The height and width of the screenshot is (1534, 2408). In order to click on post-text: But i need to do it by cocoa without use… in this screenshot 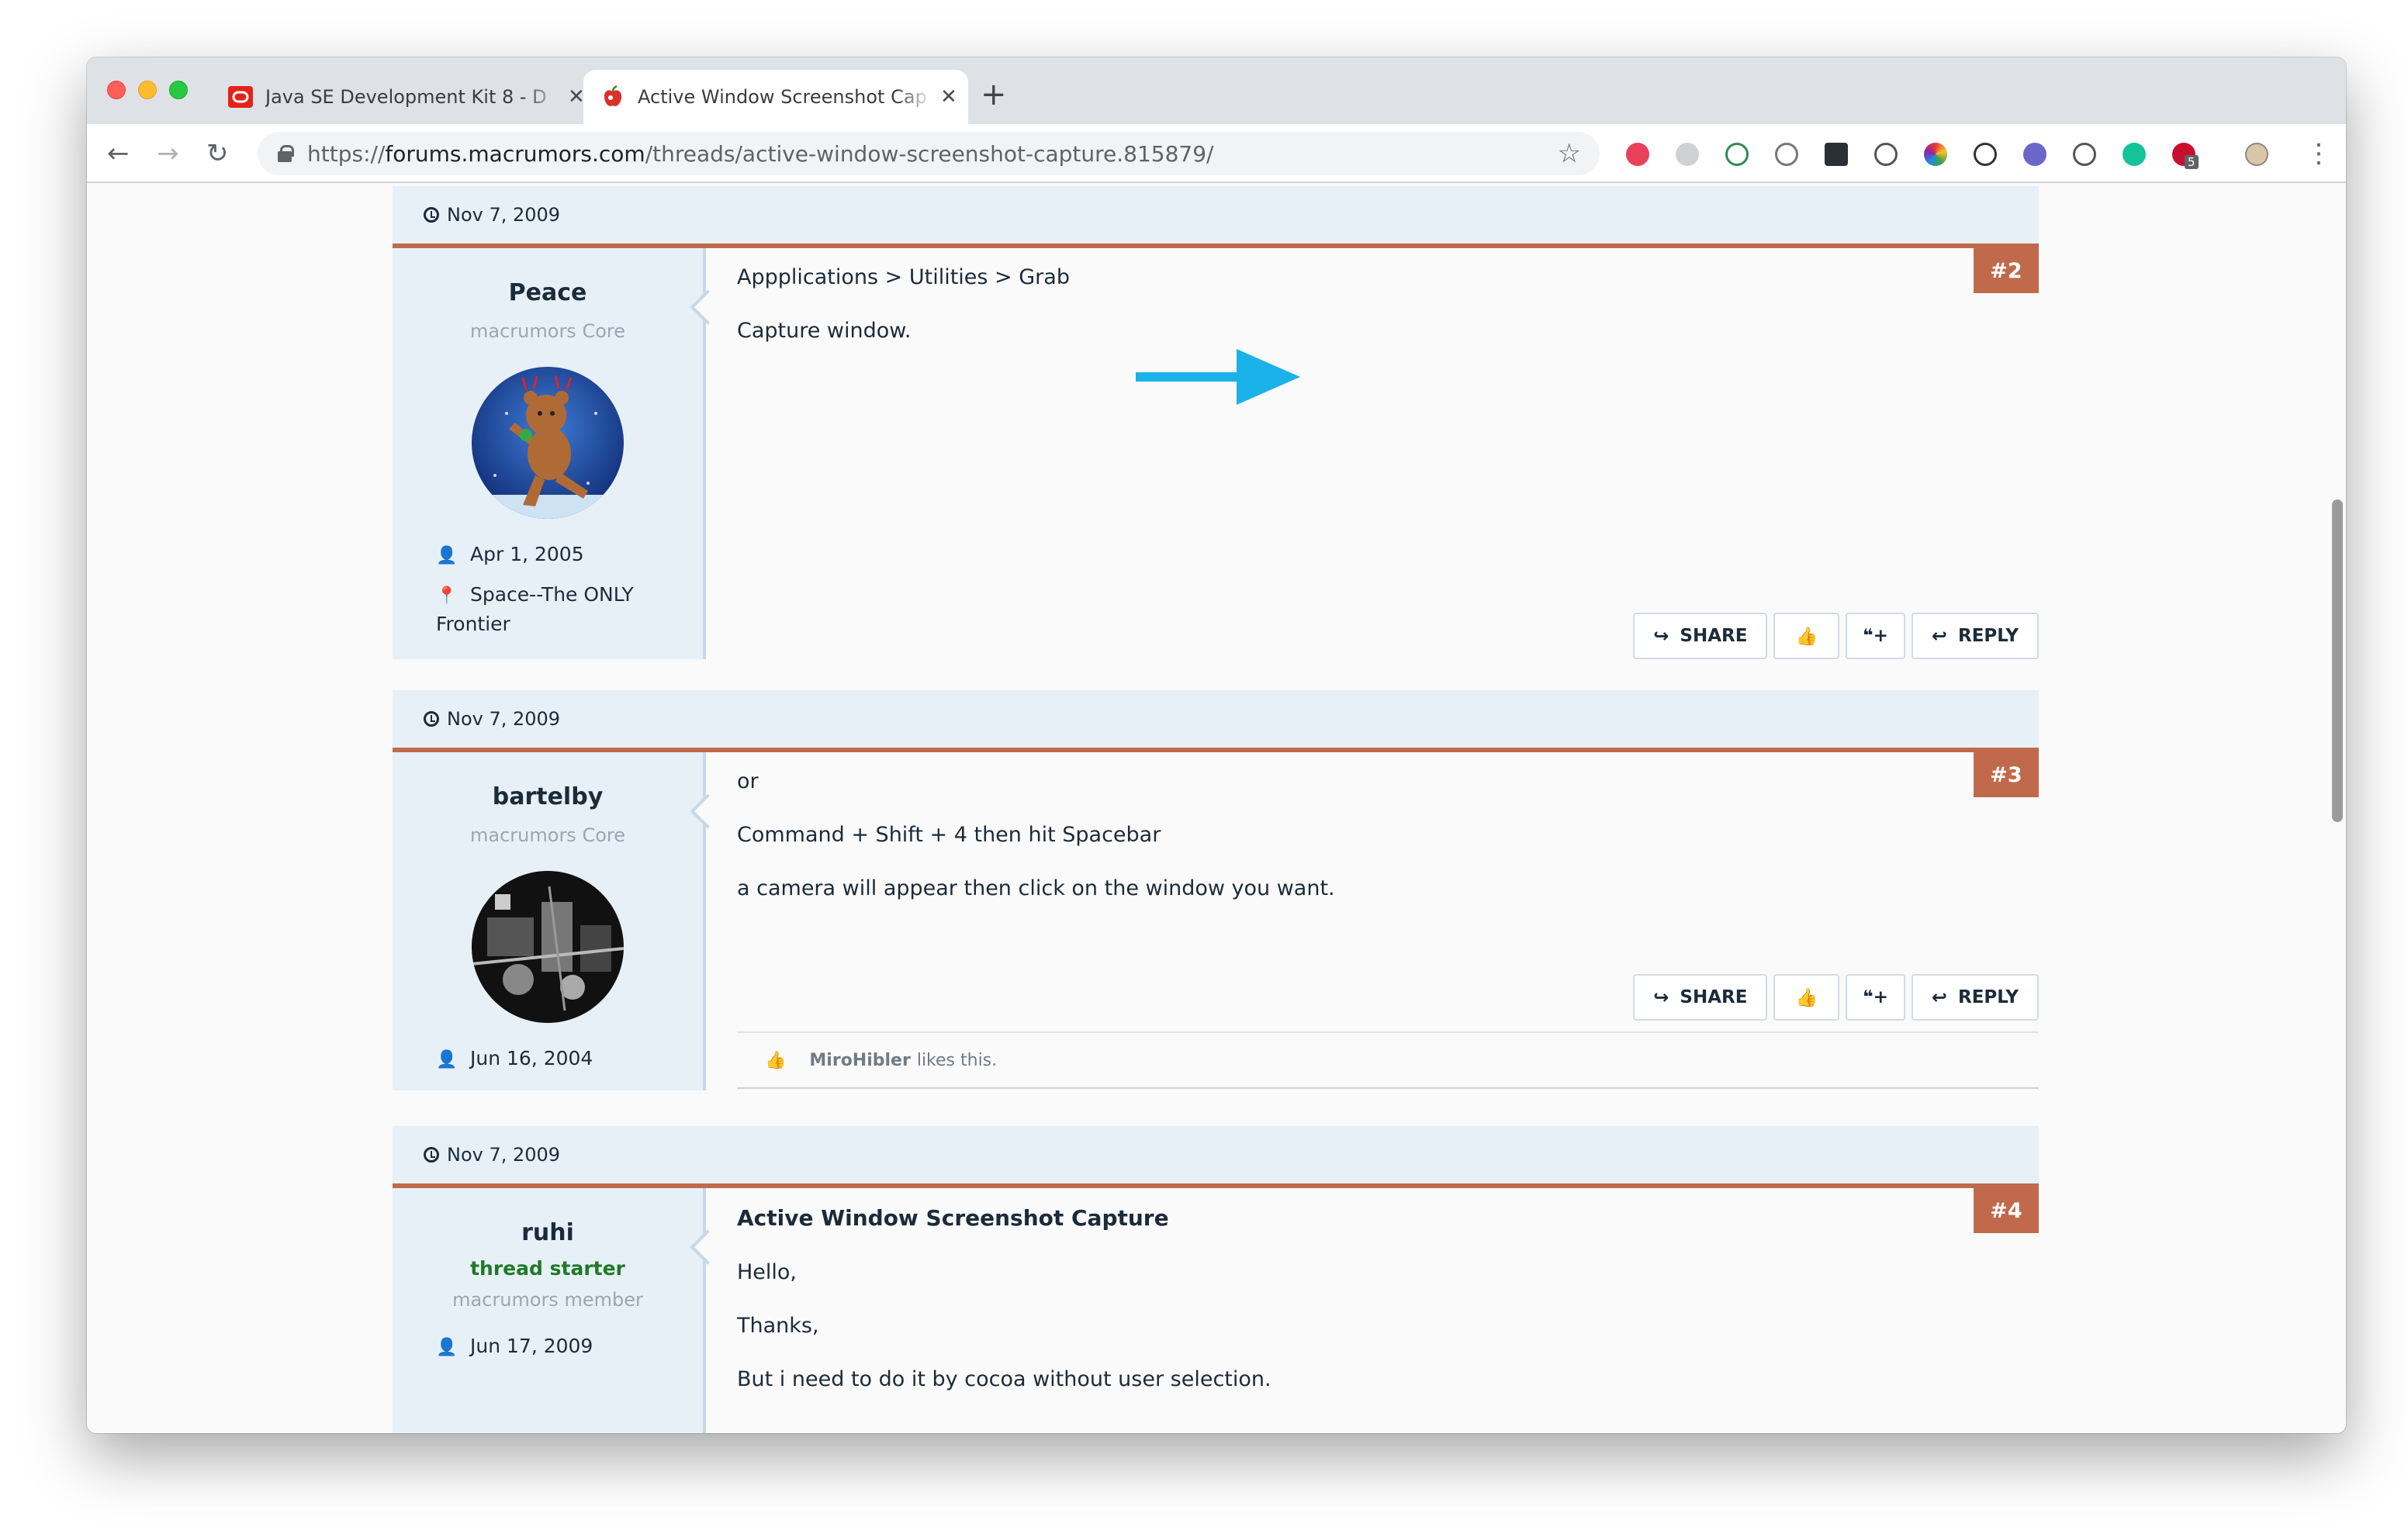, I will do `click(1004, 1379)`.